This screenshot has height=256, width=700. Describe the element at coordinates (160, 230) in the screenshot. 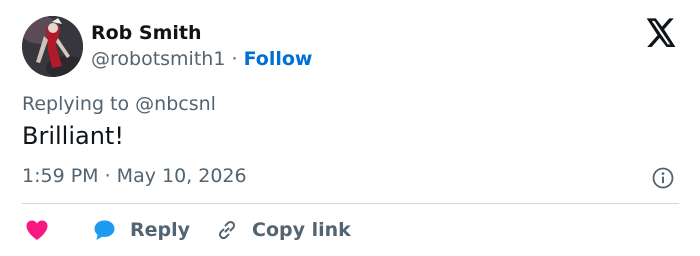

I see `reply-label: Reply` at that location.